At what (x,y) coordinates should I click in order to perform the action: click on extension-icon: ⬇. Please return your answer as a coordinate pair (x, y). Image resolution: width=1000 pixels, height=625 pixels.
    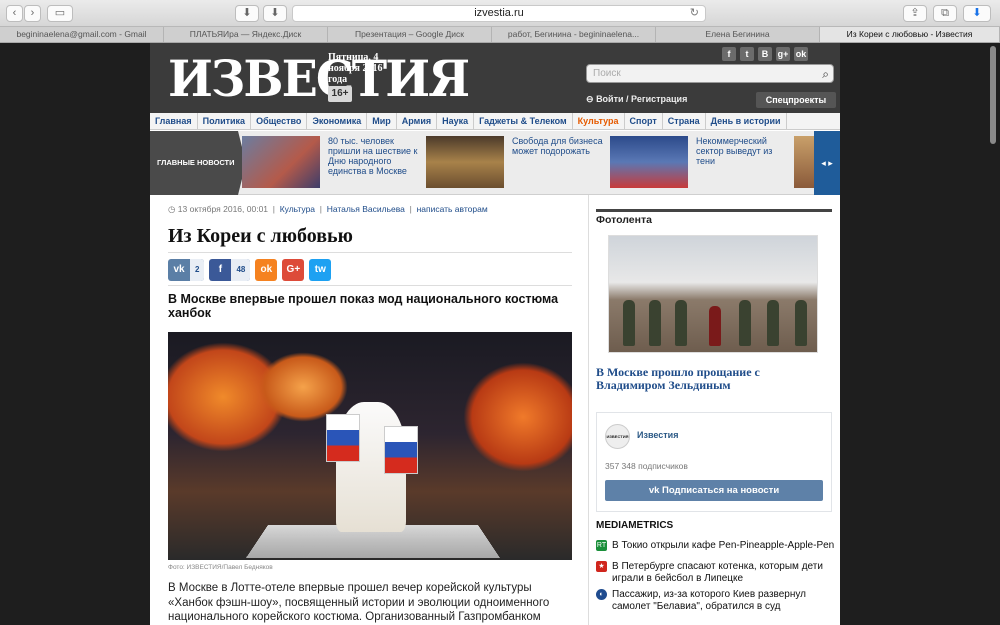
    Looking at the image, I should click on (275, 13).